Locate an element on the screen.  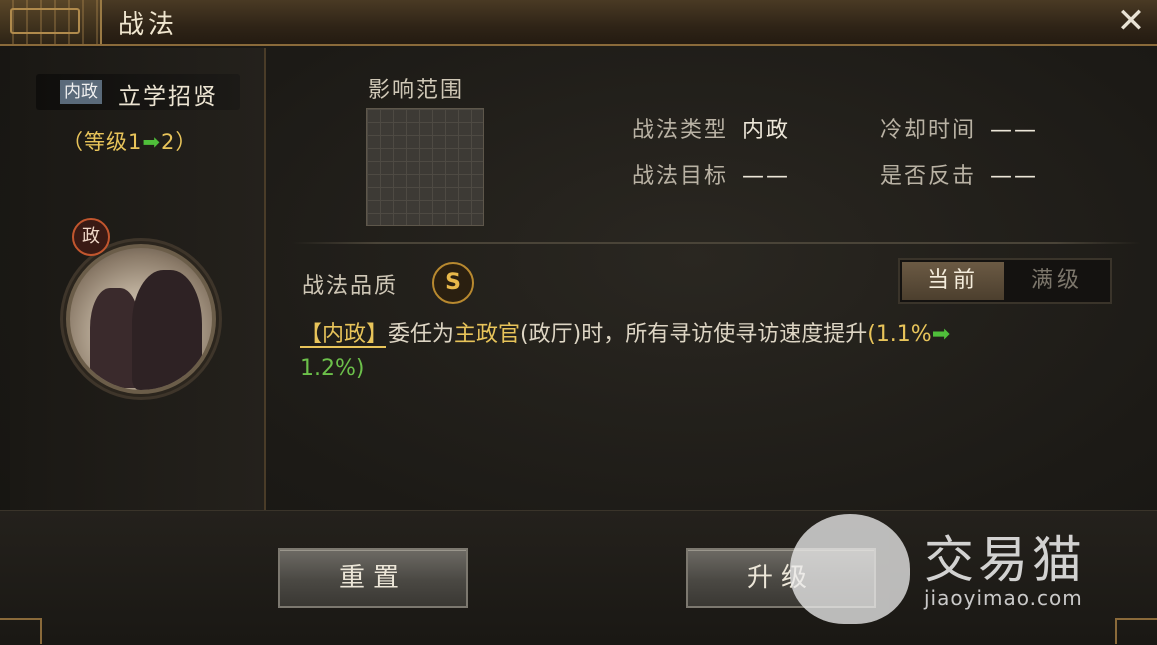
attr-label: 冷却时间 is located at coordinates (928, 130).